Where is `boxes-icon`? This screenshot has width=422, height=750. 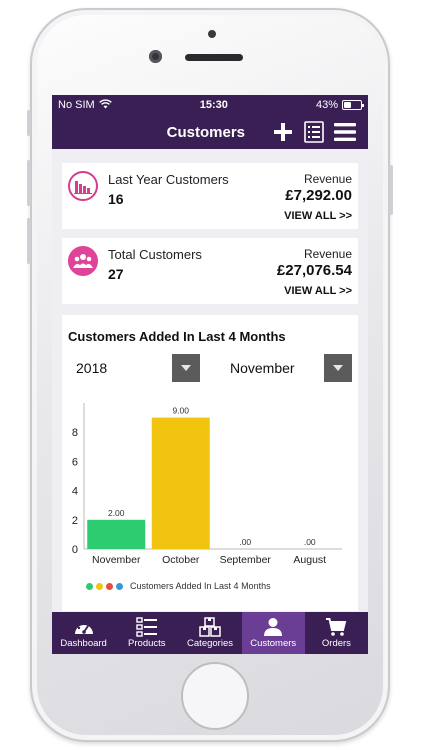 boxes-icon is located at coordinates (210, 627).